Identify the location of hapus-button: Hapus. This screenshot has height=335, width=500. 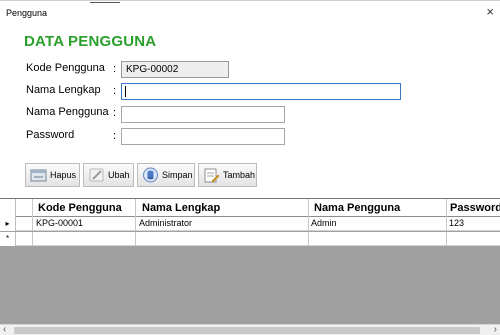
(52, 175).